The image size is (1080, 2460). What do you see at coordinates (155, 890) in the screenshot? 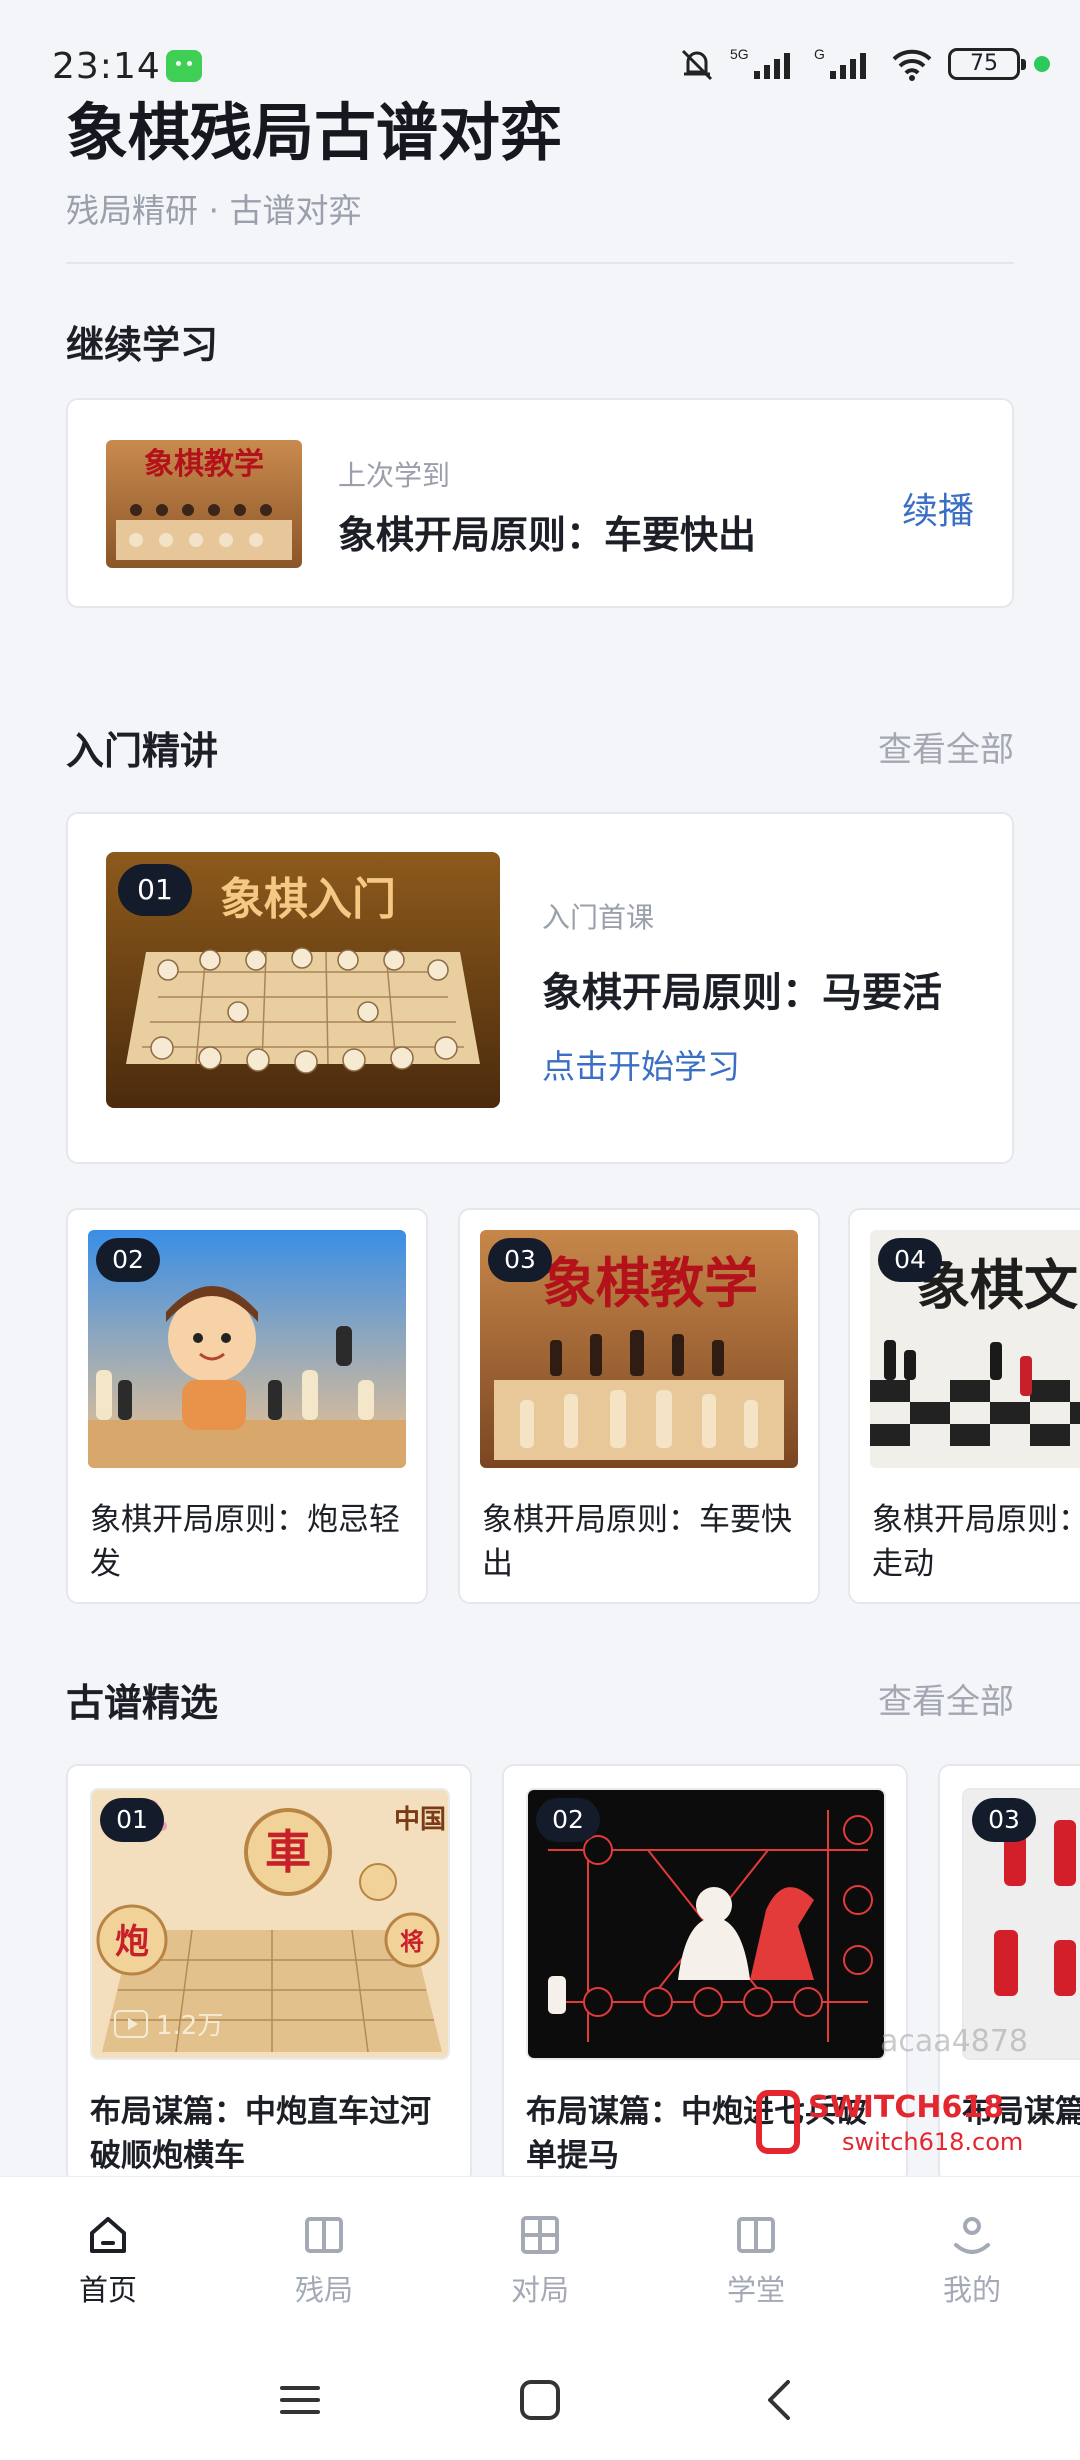
I see `course-number-badge: 01` at bounding box center [155, 890].